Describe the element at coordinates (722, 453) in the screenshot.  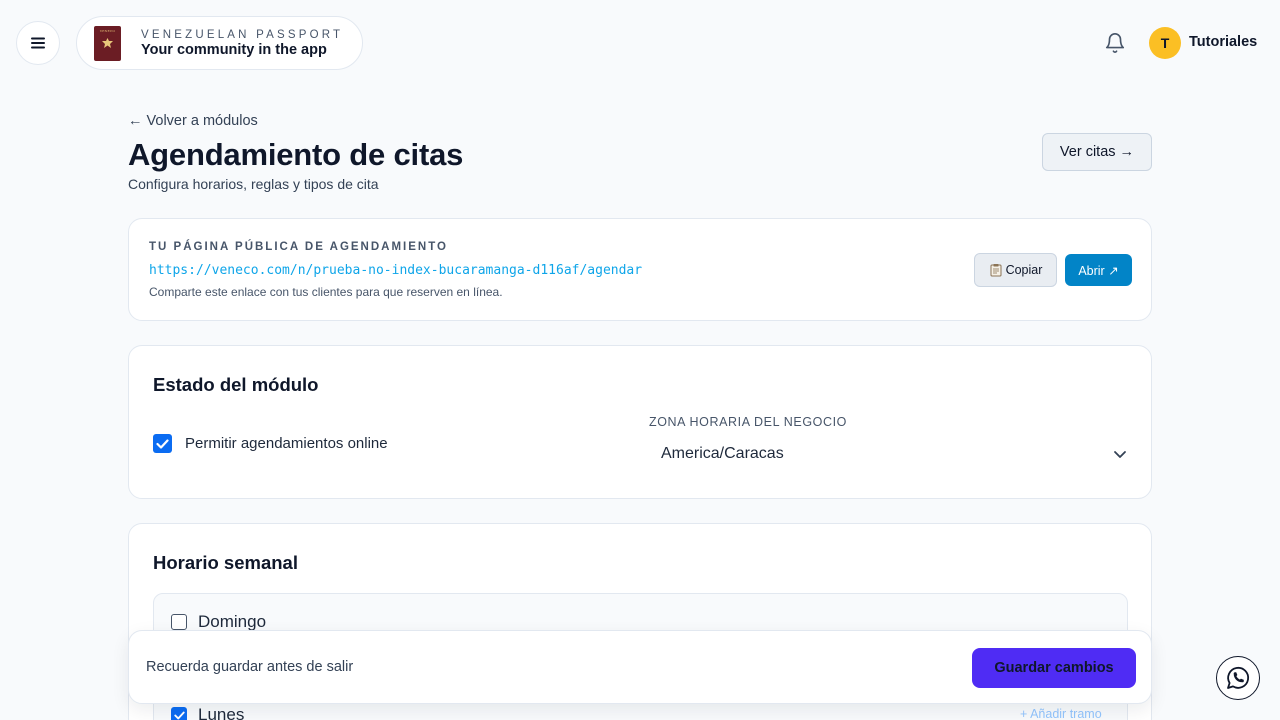
I see `timezone-value: America/Caracas` at that location.